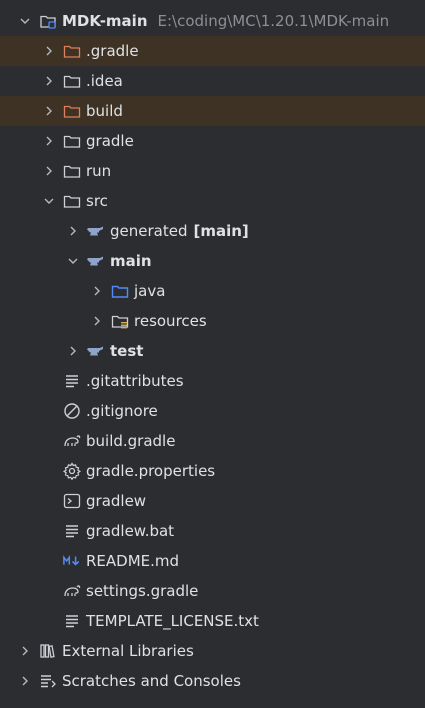 This screenshot has height=708, width=425. I want to click on tree-item-label: .gitattributes, so click(135, 381).